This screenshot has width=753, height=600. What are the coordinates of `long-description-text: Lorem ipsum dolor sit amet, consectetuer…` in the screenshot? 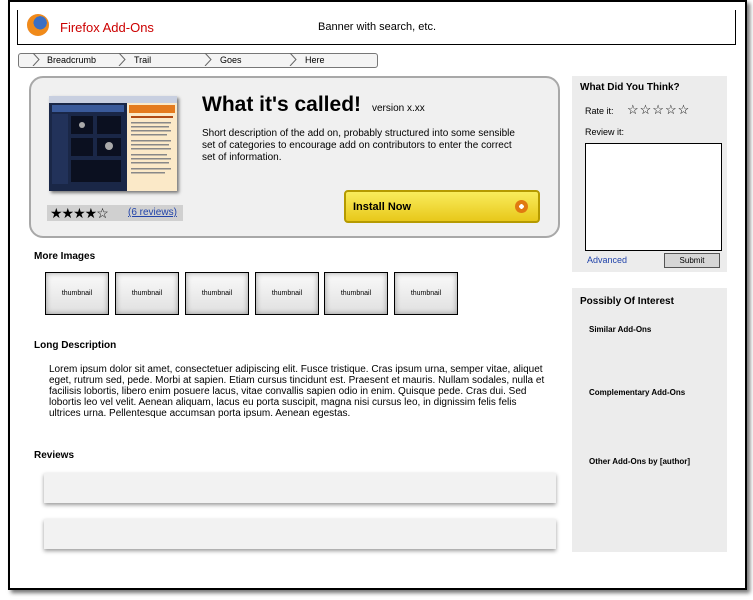 It's located at (297, 391).